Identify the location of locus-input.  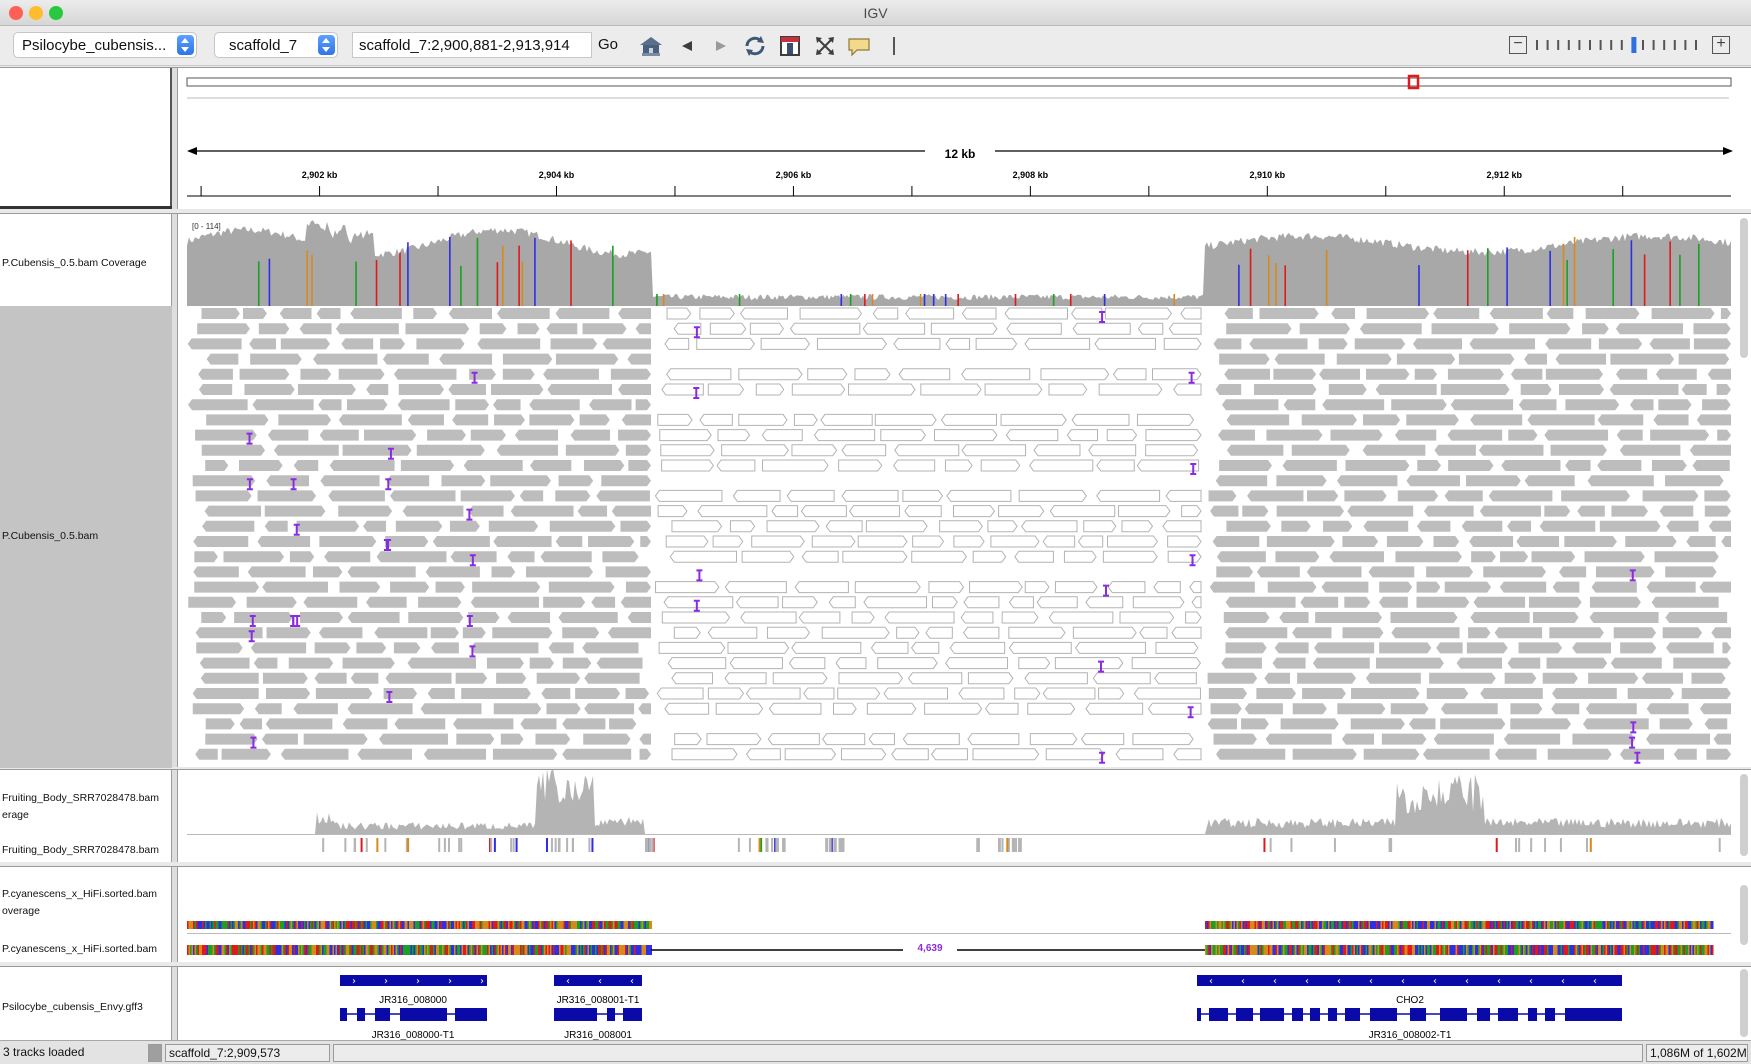
(472, 45).